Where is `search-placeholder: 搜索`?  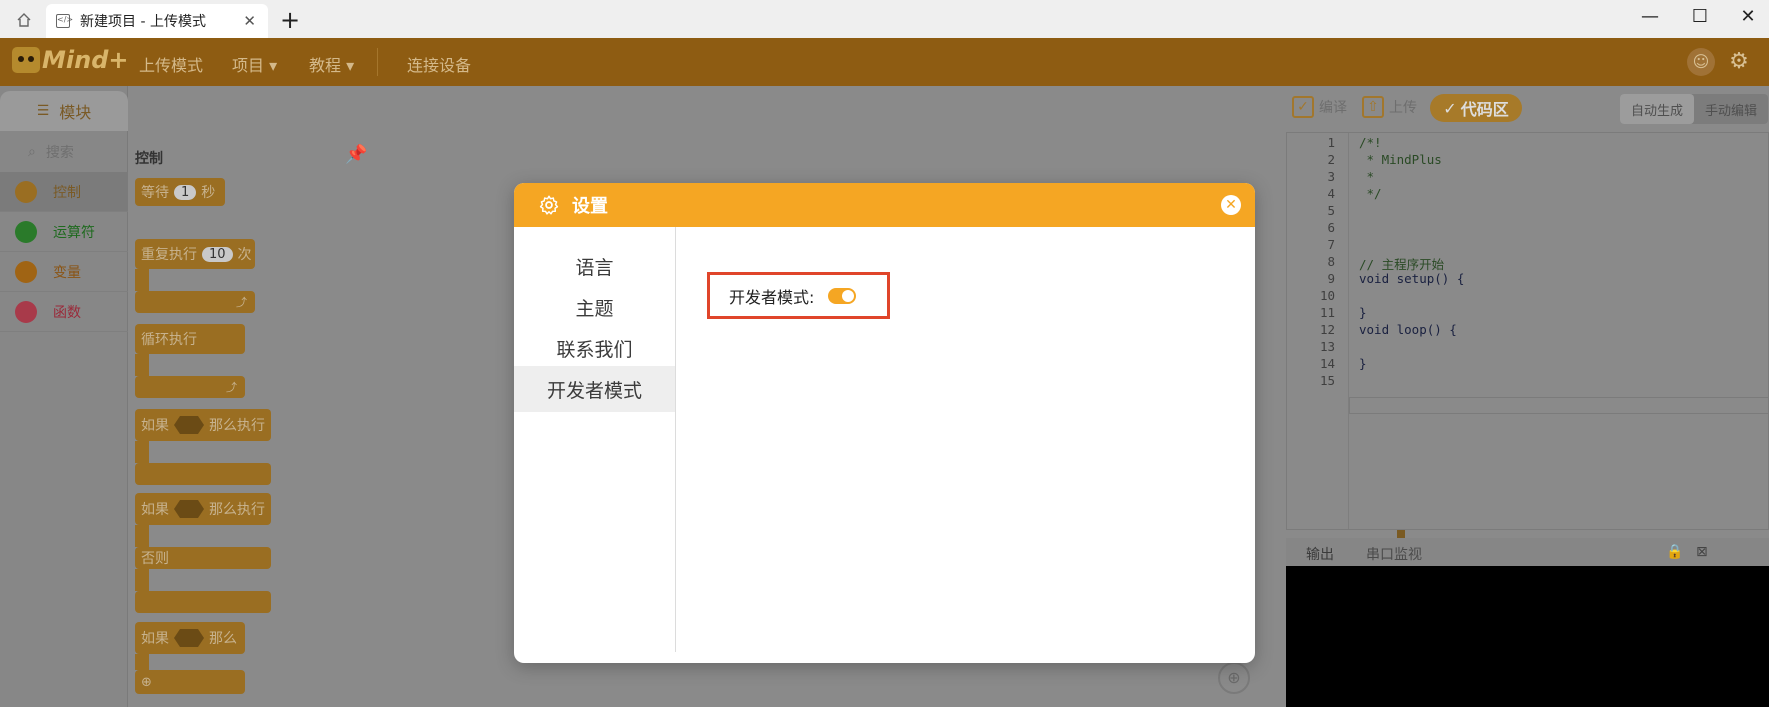
search-placeholder: 搜索 is located at coordinates (59, 153).